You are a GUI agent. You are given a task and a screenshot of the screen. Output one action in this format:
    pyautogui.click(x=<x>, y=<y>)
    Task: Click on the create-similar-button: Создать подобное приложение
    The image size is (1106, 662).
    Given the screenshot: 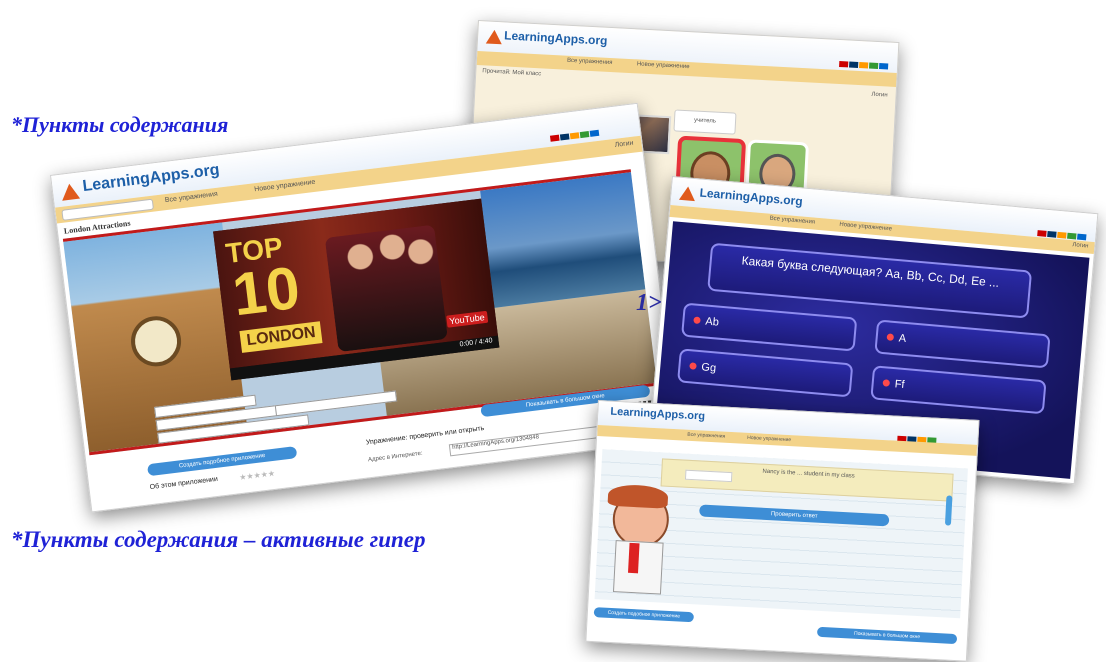 What is the action you would take?
    pyautogui.click(x=644, y=615)
    